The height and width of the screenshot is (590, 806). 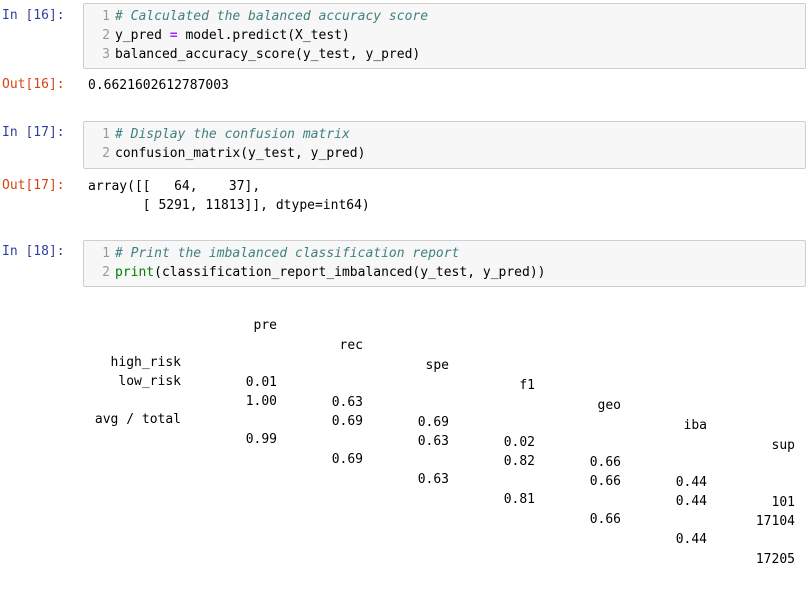 I want to click on code-line: 3 balanced_accuracy_score(y_test, y_pred), so click(x=252, y=54).